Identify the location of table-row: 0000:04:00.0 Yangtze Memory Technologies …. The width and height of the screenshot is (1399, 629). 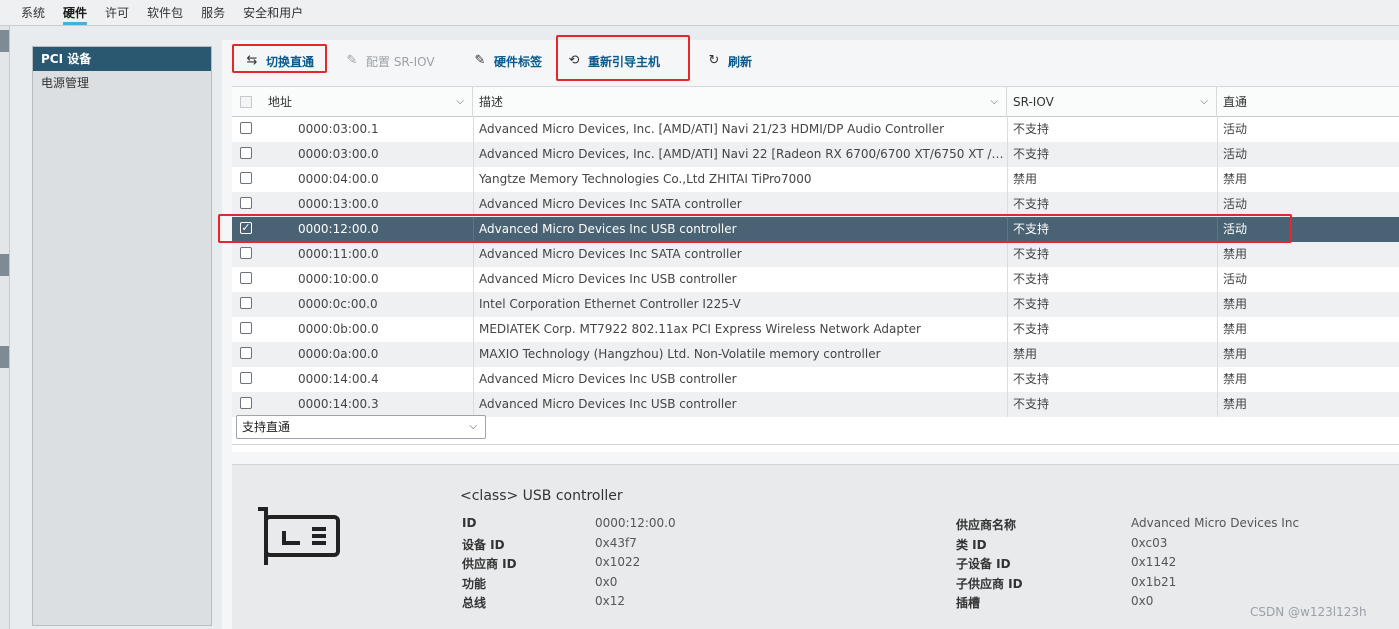
(815, 179).